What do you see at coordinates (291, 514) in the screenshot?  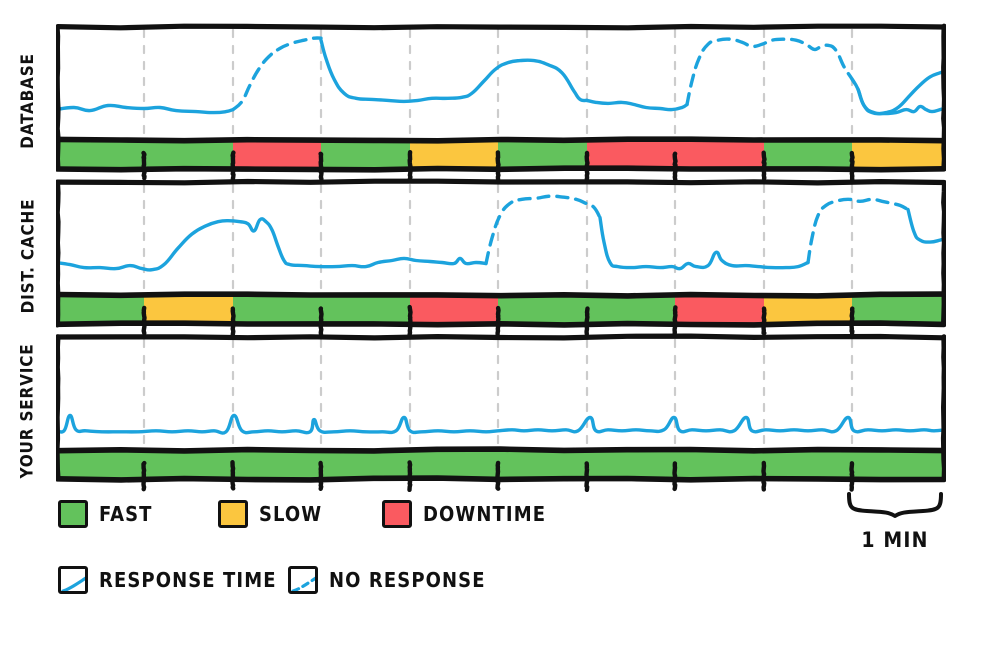 I see `legend-label-slow: SLOW` at bounding box center [291, 514].